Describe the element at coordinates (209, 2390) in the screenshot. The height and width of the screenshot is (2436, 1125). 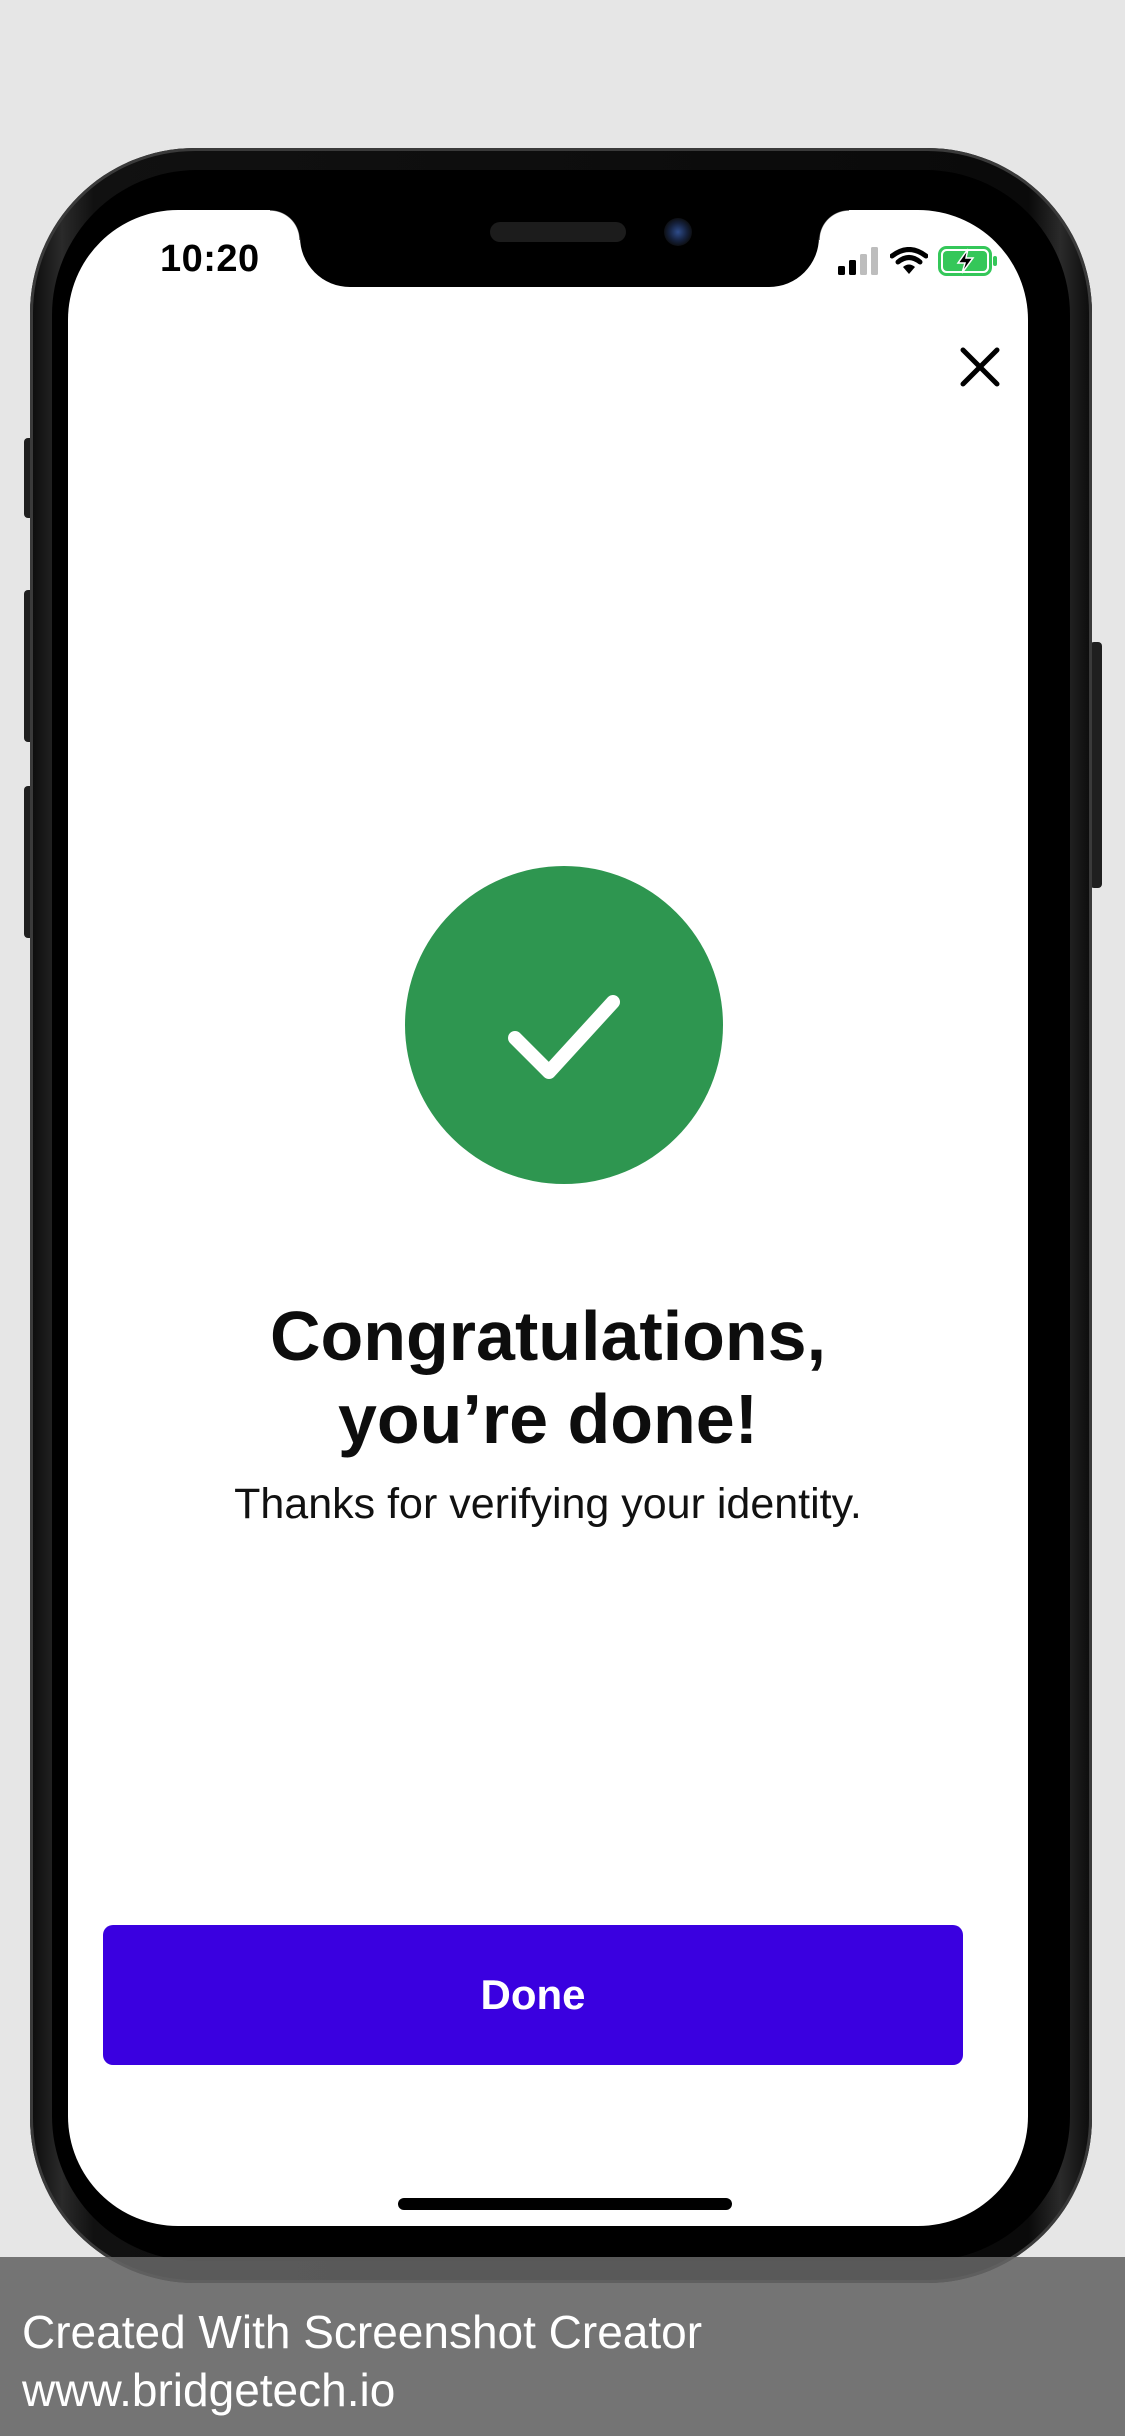
I see `watermark-url: www.bridgetech.io` at that location.